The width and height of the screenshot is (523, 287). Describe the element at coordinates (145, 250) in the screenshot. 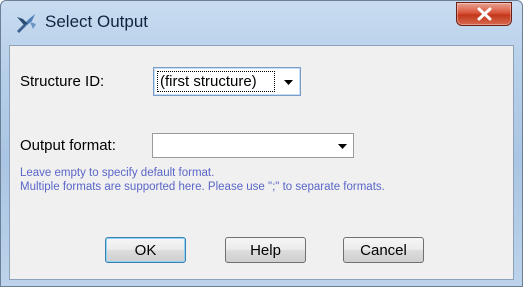

I see `ok-button: OK` at that location.